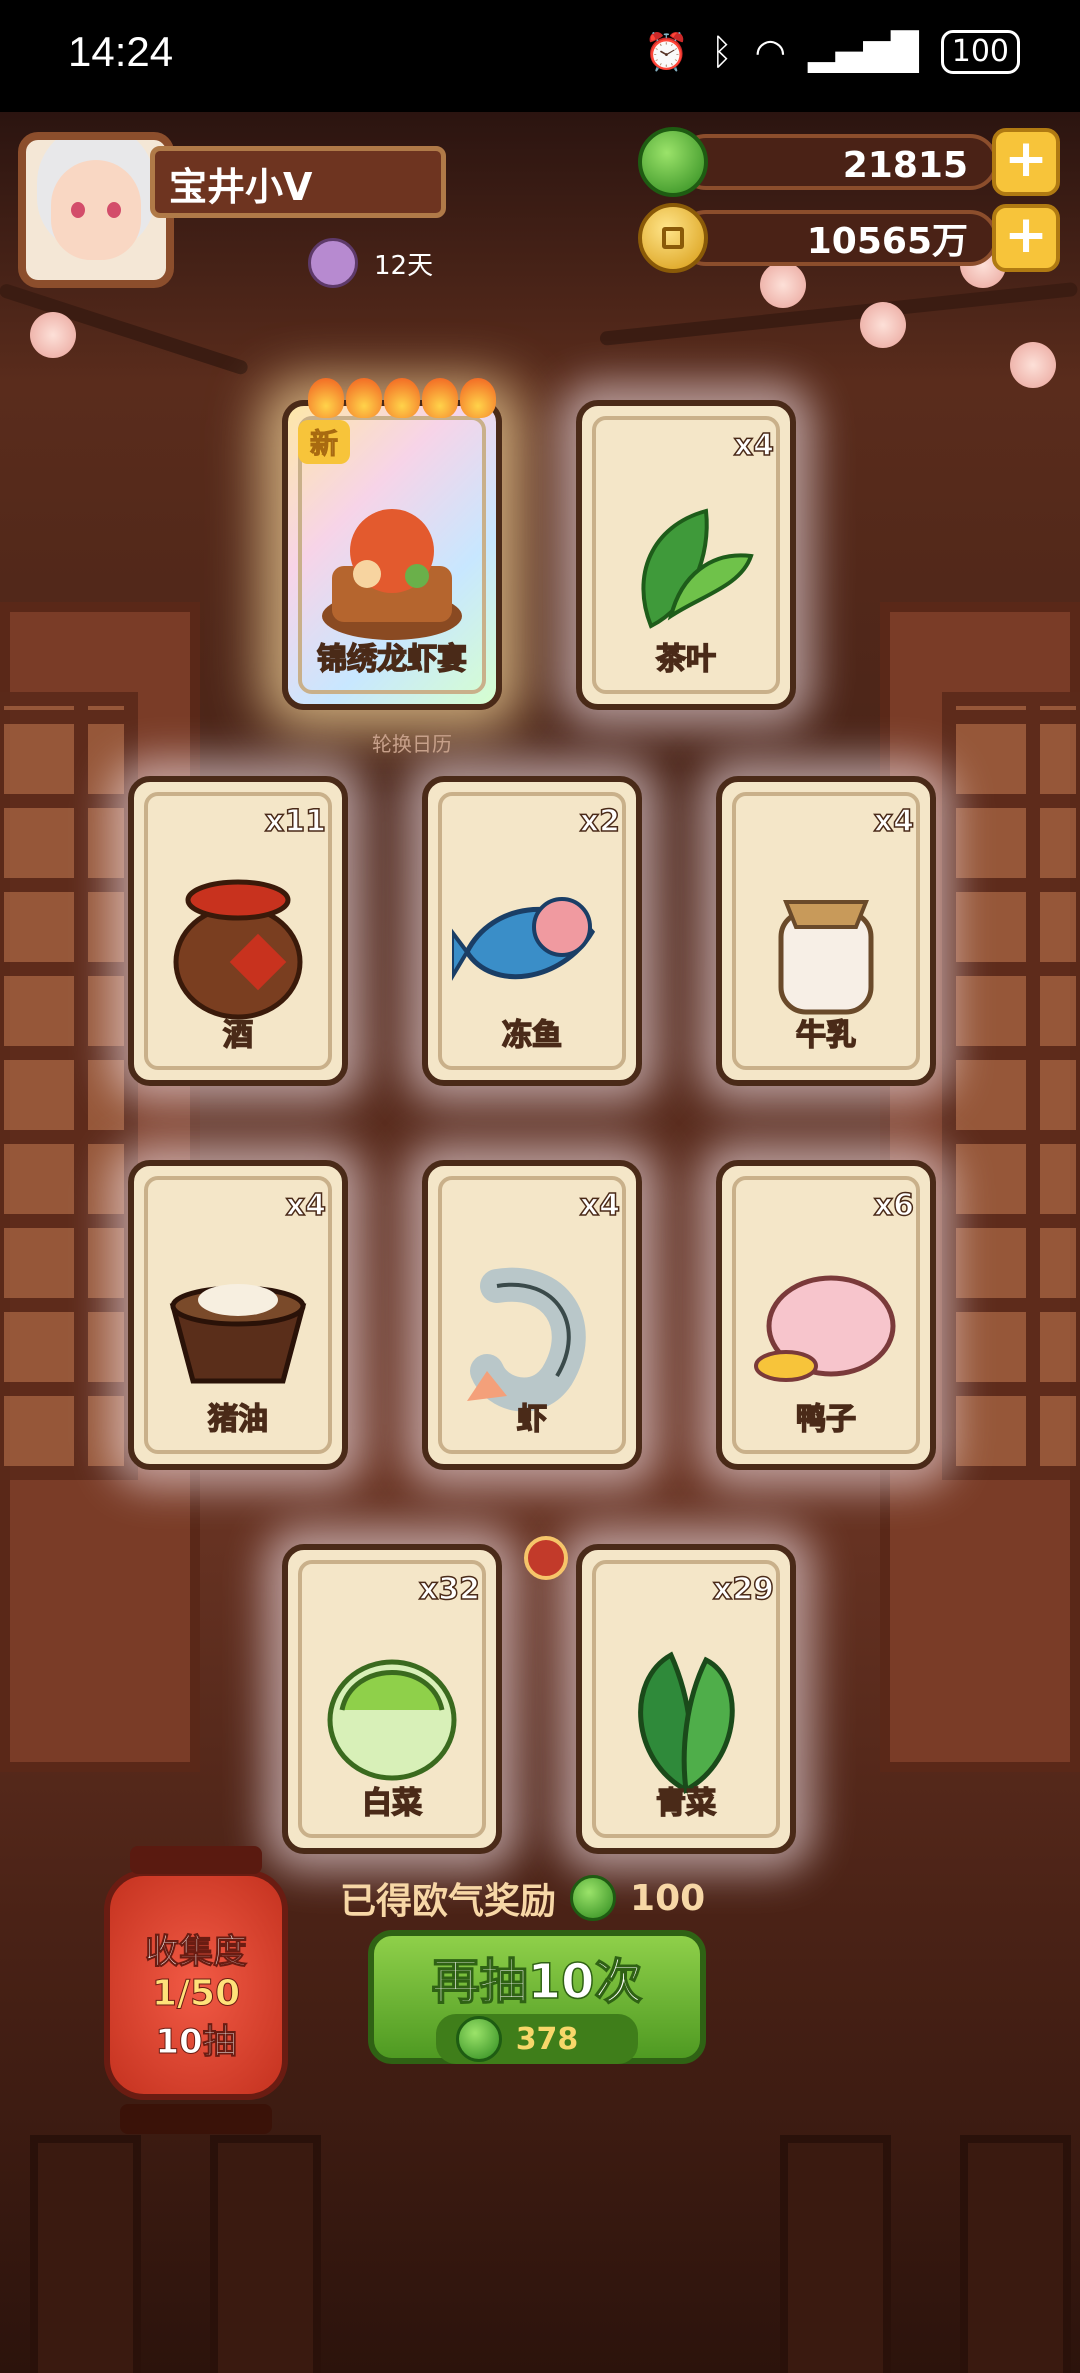 The image size is (1080, 2373). I want to click on avatar-face, so click(96, 210).